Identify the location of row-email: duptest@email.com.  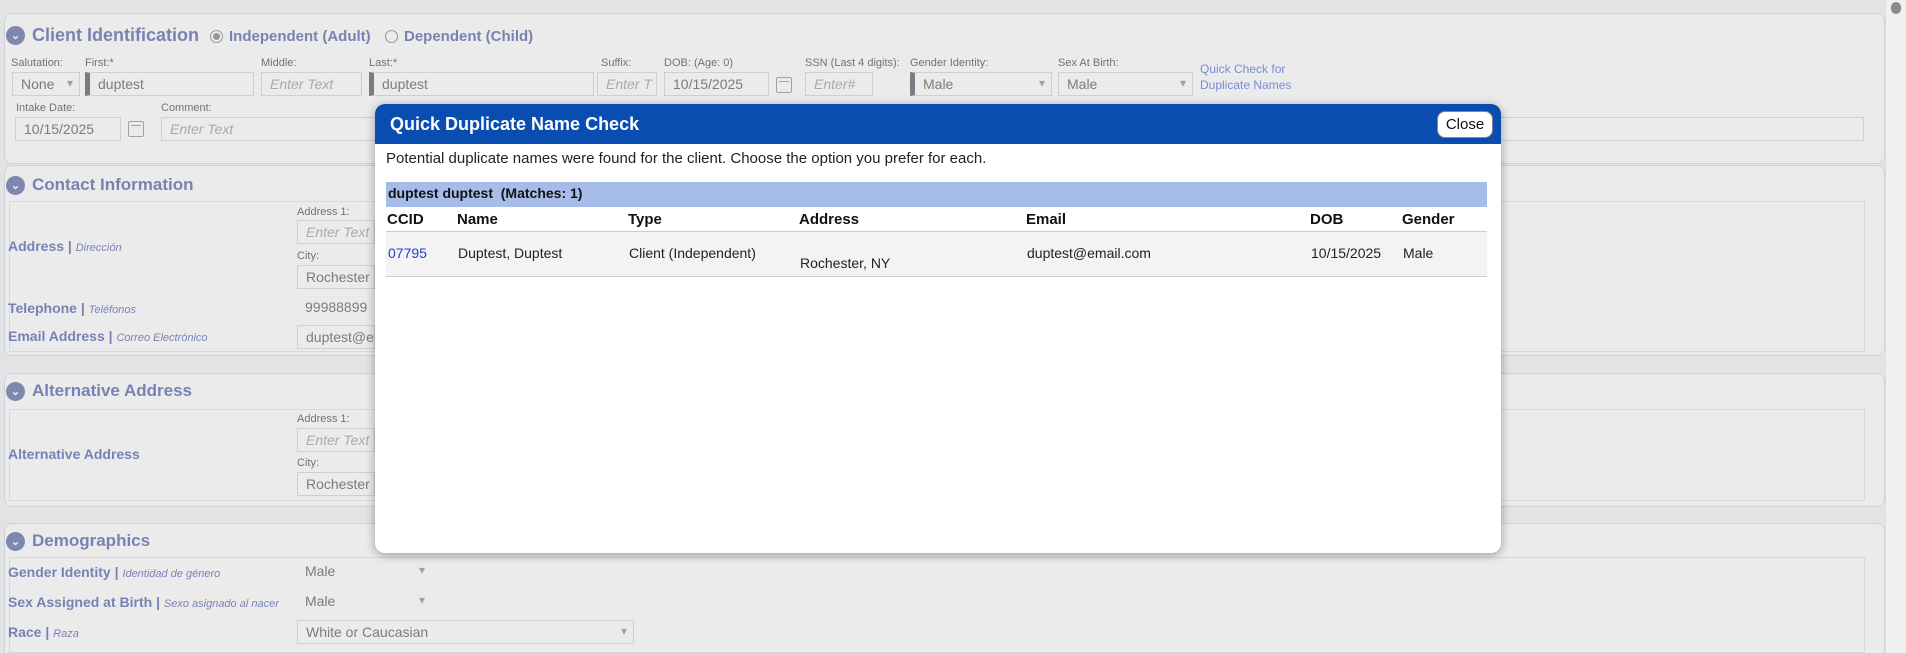
(1089, 253).